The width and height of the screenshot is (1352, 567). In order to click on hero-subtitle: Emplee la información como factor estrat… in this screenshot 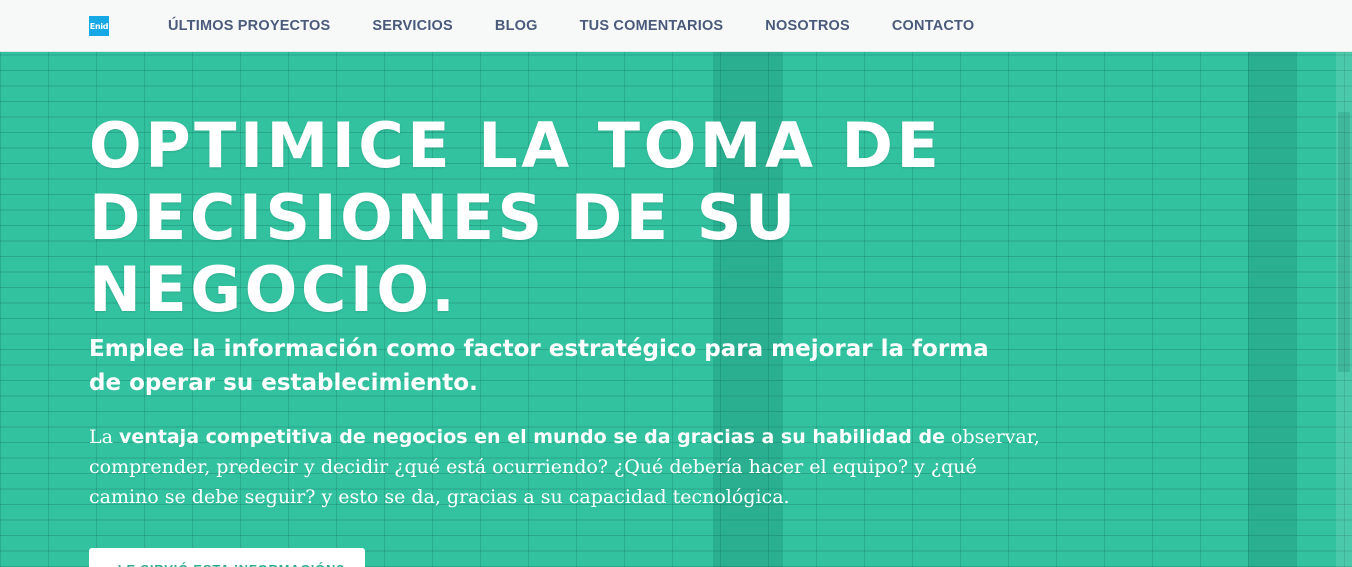, I will do `click(539, 366)`.